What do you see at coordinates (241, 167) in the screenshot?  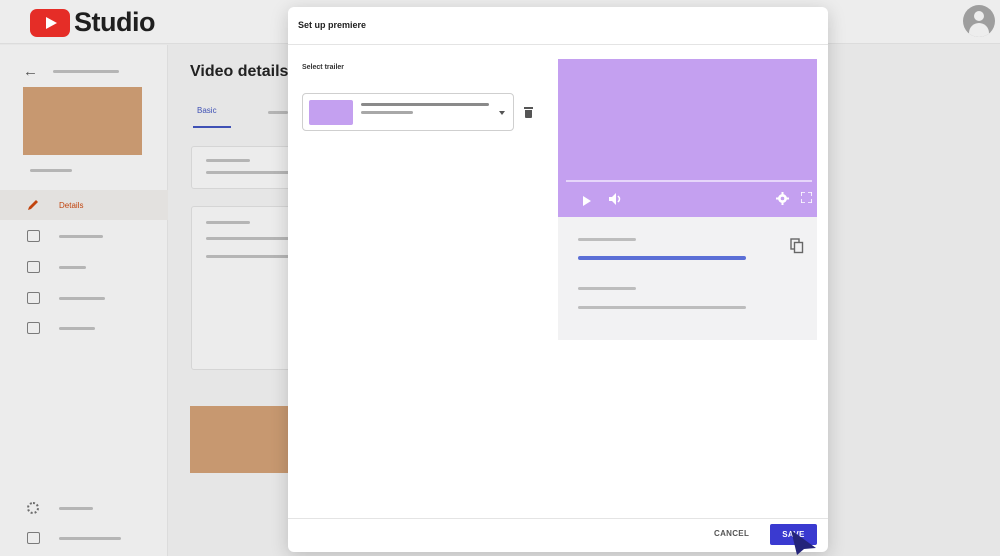 I see `title-field-card` at bounding box center [241, 167].